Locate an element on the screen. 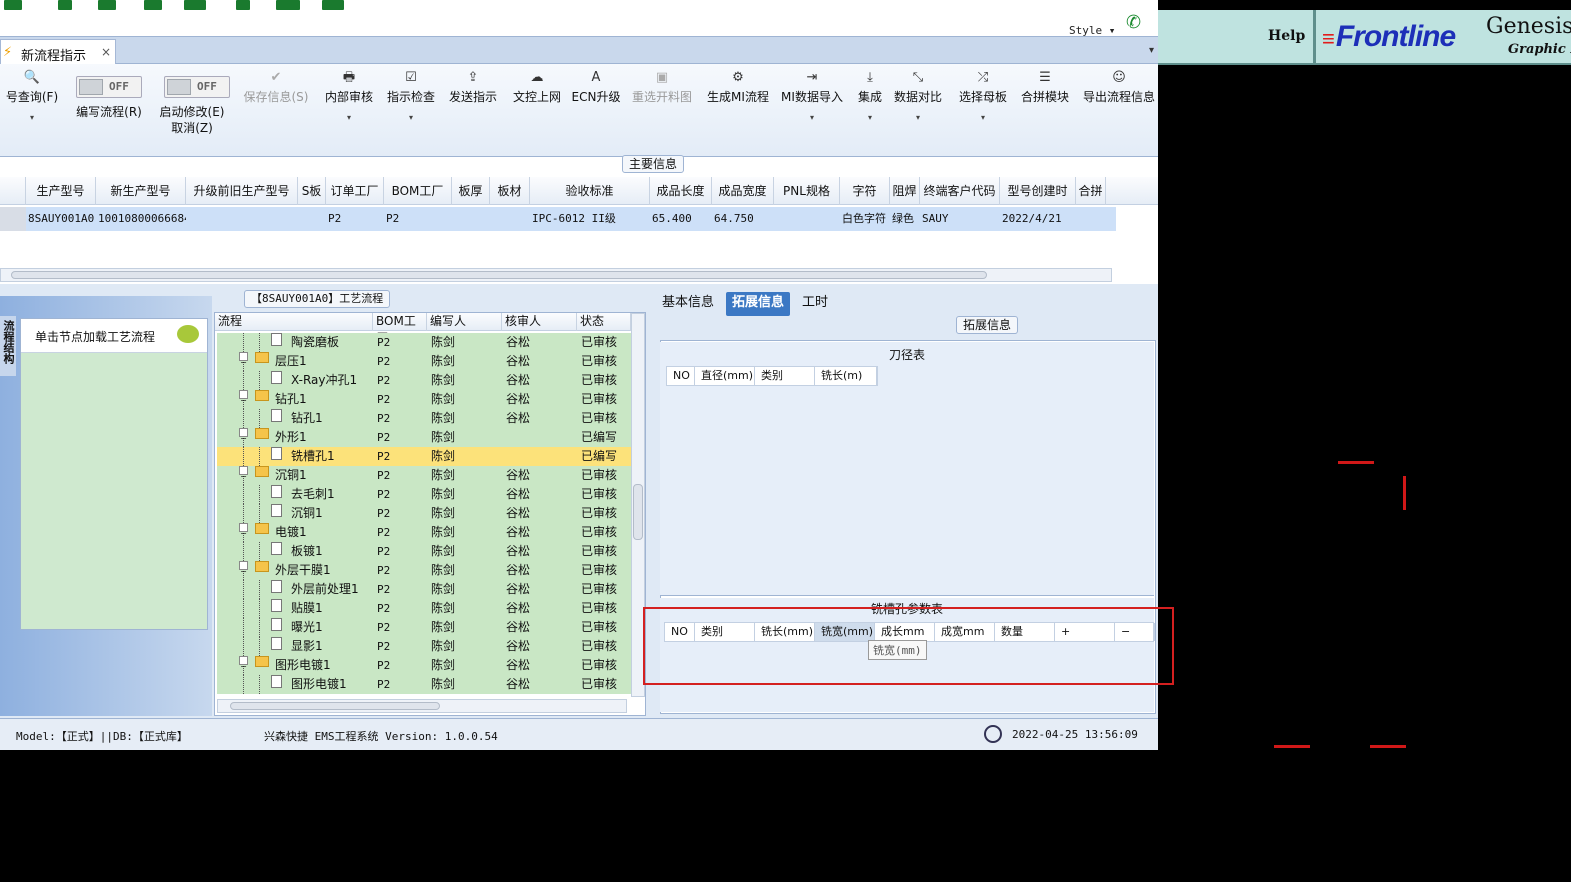  flow-tree-row: − 电镀1 P2 陈剑 谷松 已审核 is located at coordinates (424, 532).